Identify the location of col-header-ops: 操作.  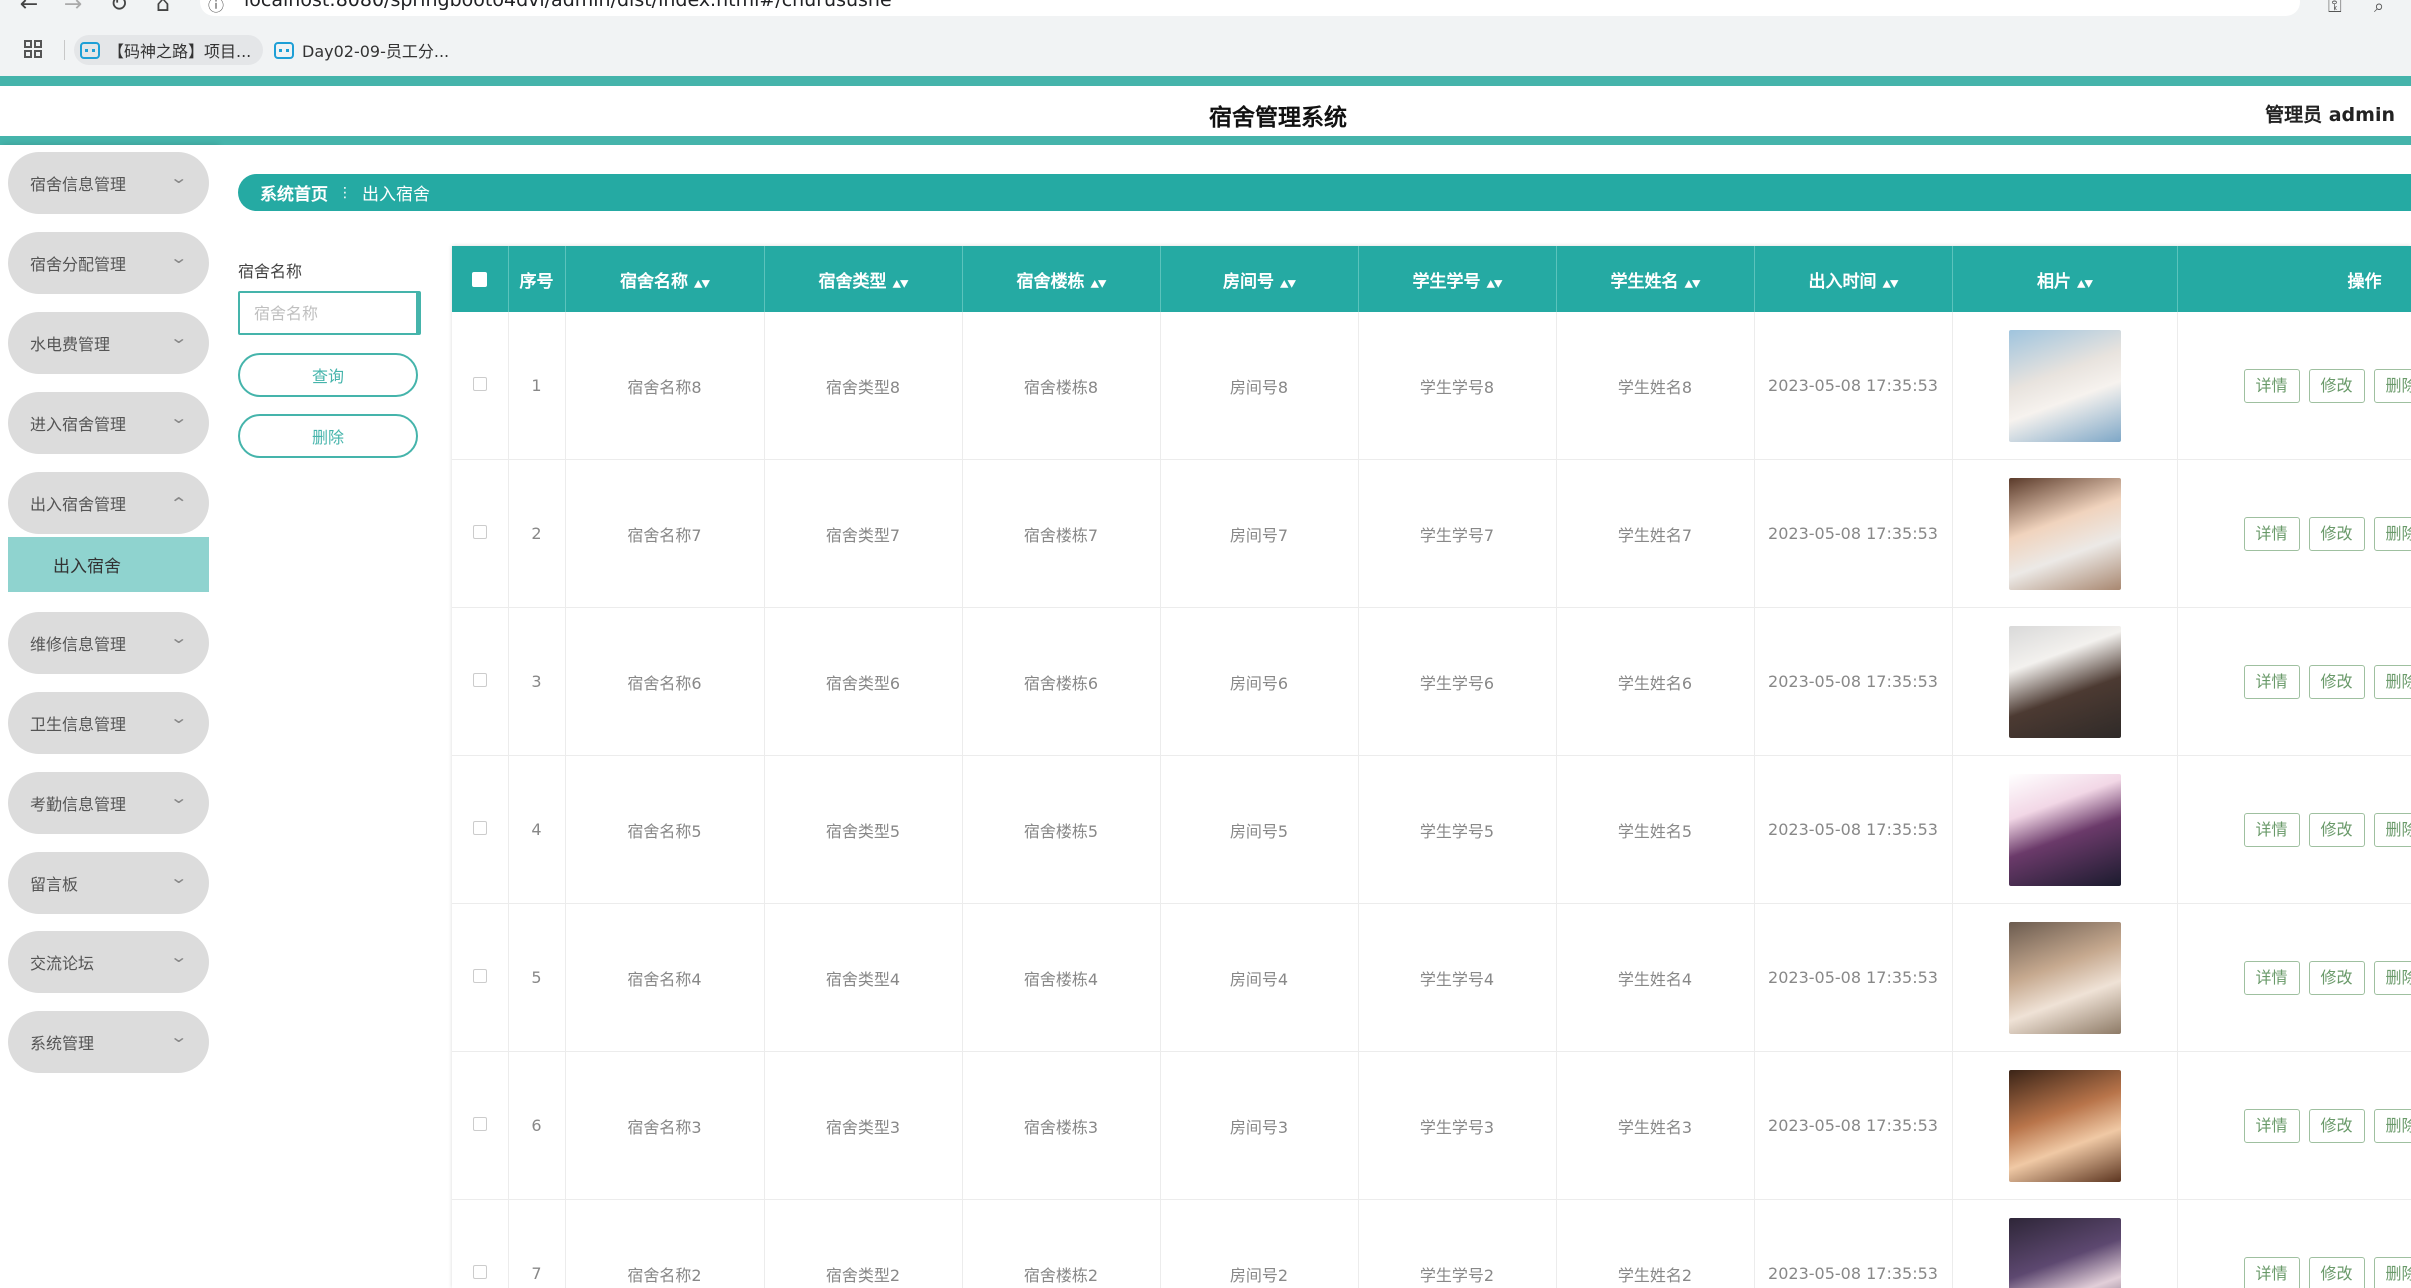
(2294, 279).